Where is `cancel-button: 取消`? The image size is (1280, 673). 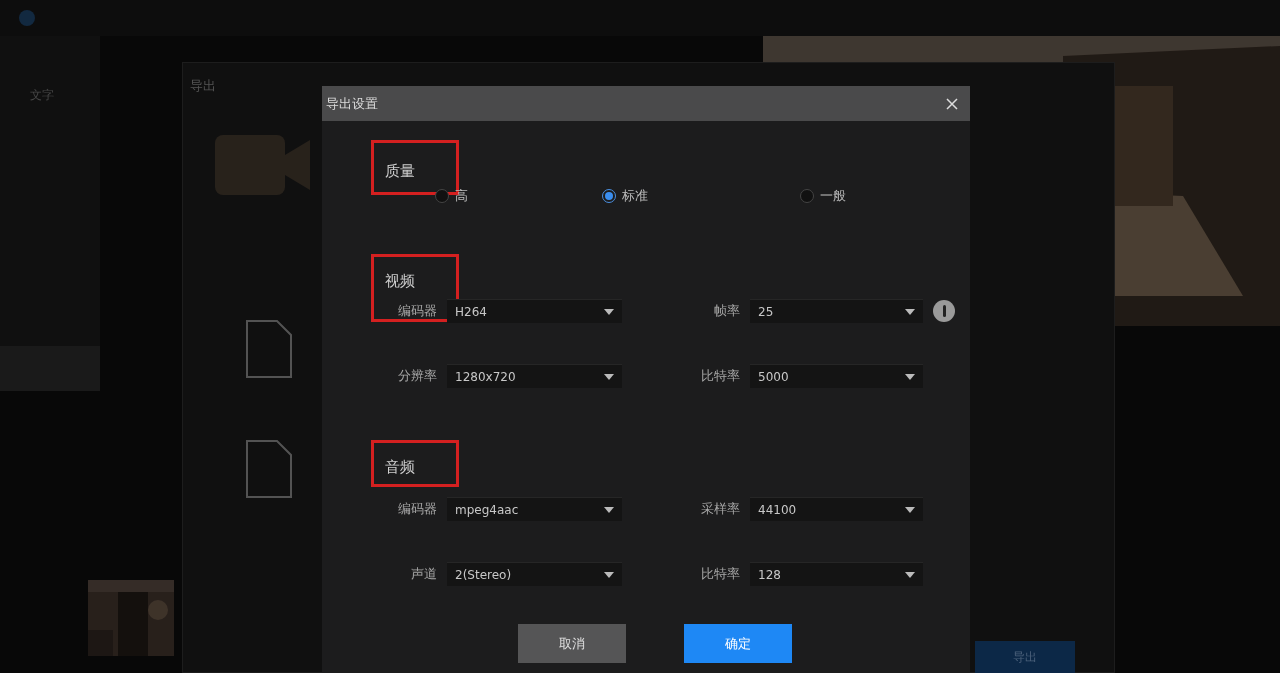
cancel-button: 取消 is located at coordinates (572, 643).